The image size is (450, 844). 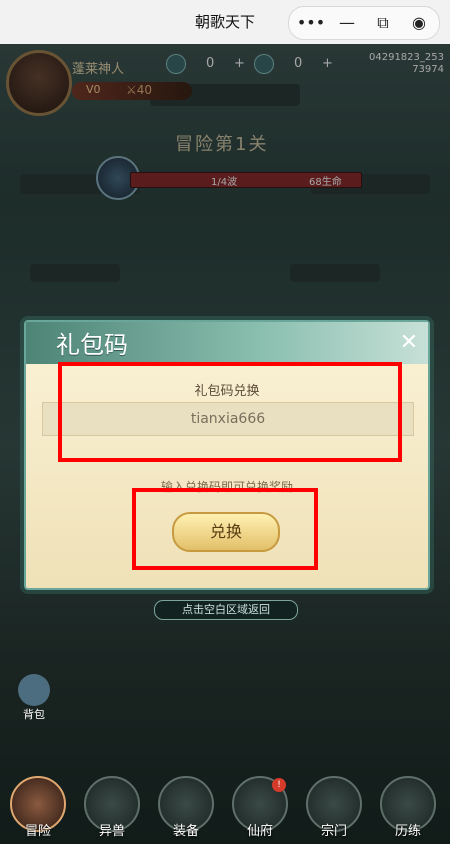 I want to click on nav-beasts: 异兽, so click(x=112, y=810).